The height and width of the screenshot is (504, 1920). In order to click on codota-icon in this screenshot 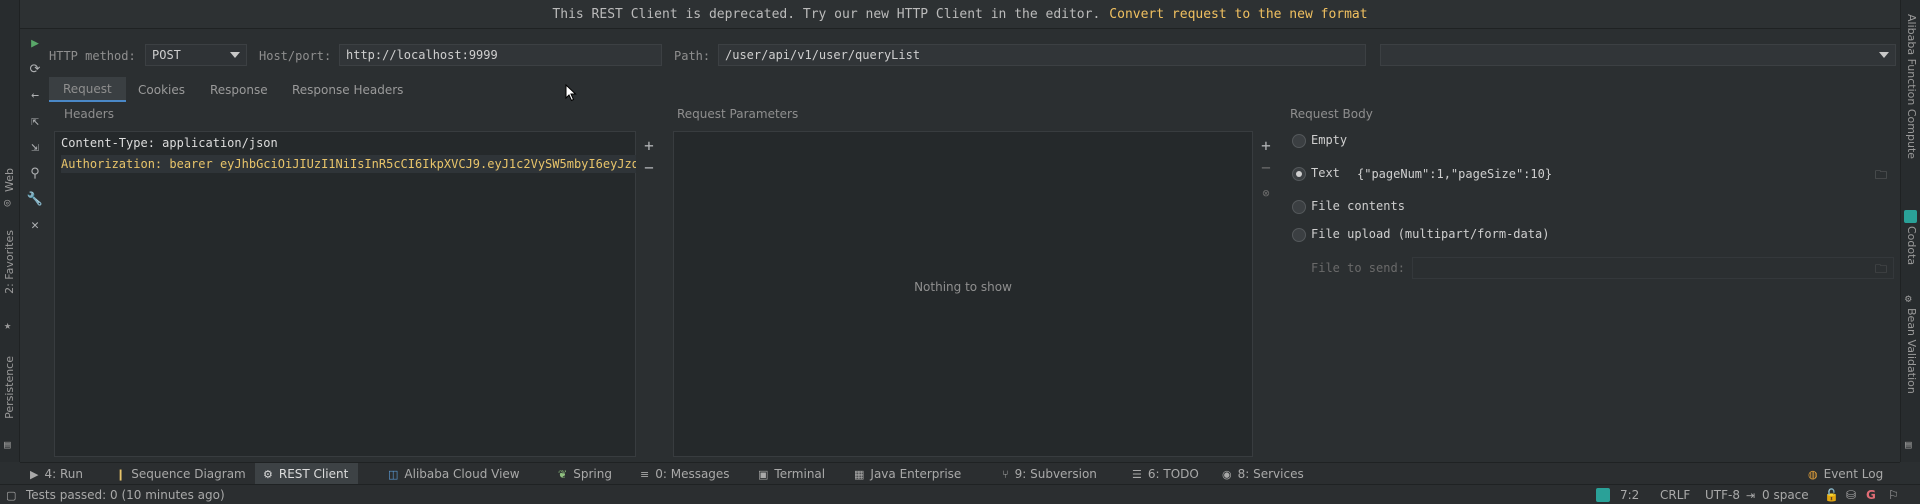, I will do `click(1910, 216)`.